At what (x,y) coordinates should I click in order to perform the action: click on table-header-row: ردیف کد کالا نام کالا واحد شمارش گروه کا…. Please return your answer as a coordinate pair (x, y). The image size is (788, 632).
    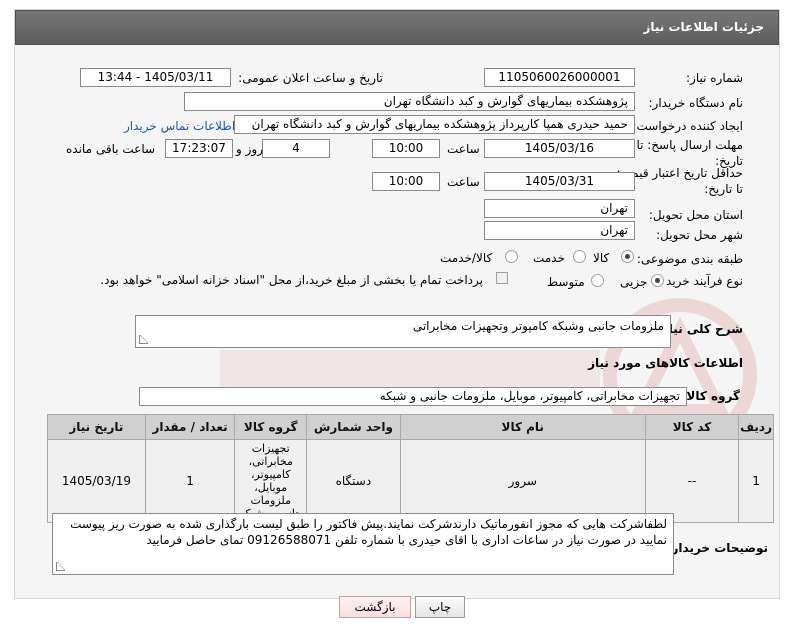
    Looking at the image, I should click on (410, 427).